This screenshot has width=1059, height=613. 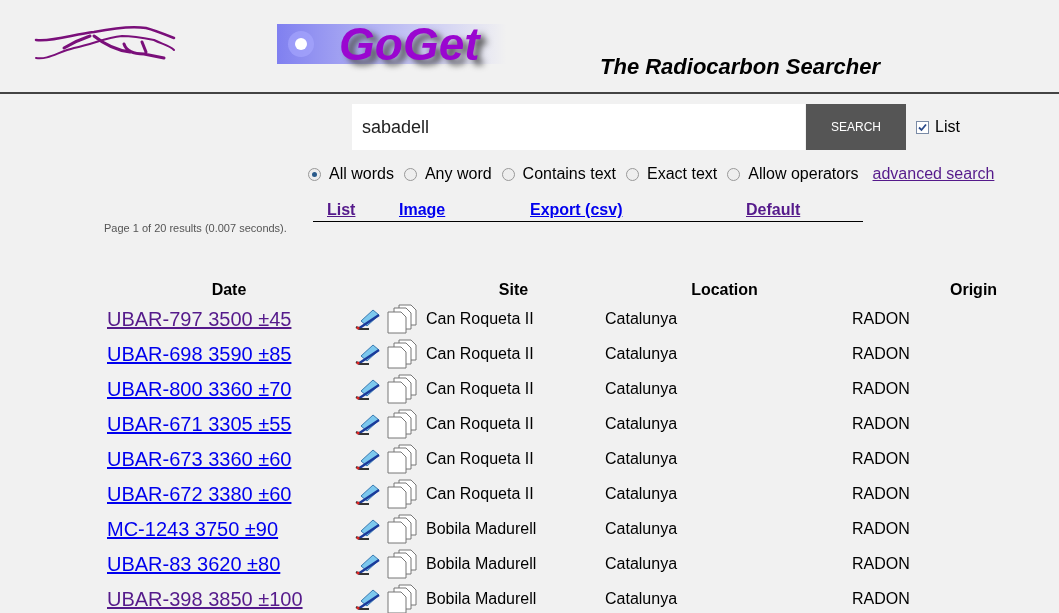 What do you see at coordinates (856, 127) in the screenshot?
I see `search-button: SEARCH` at bounding box center [856, 127].